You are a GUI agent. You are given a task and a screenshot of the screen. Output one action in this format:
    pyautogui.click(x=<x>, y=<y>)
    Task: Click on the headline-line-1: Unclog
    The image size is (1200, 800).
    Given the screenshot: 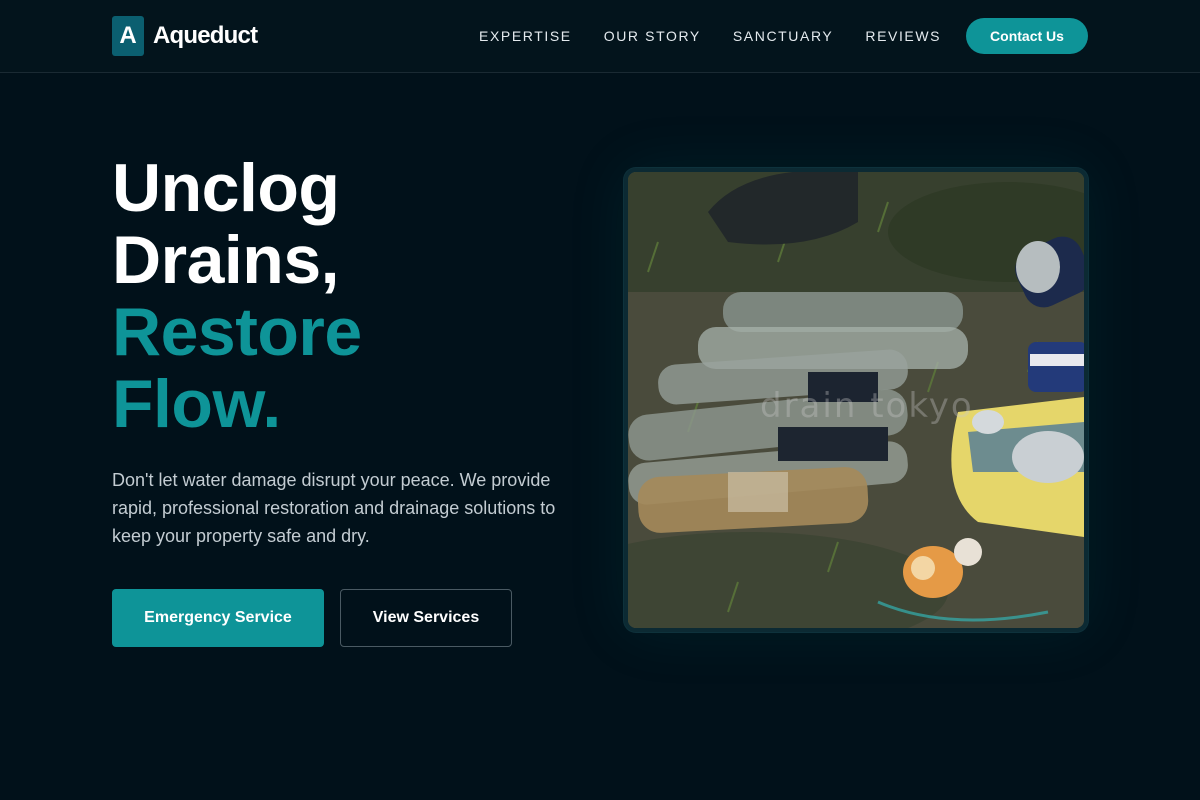 What is the action you would take?
    pyautogui.click(x=226, y=188)
    